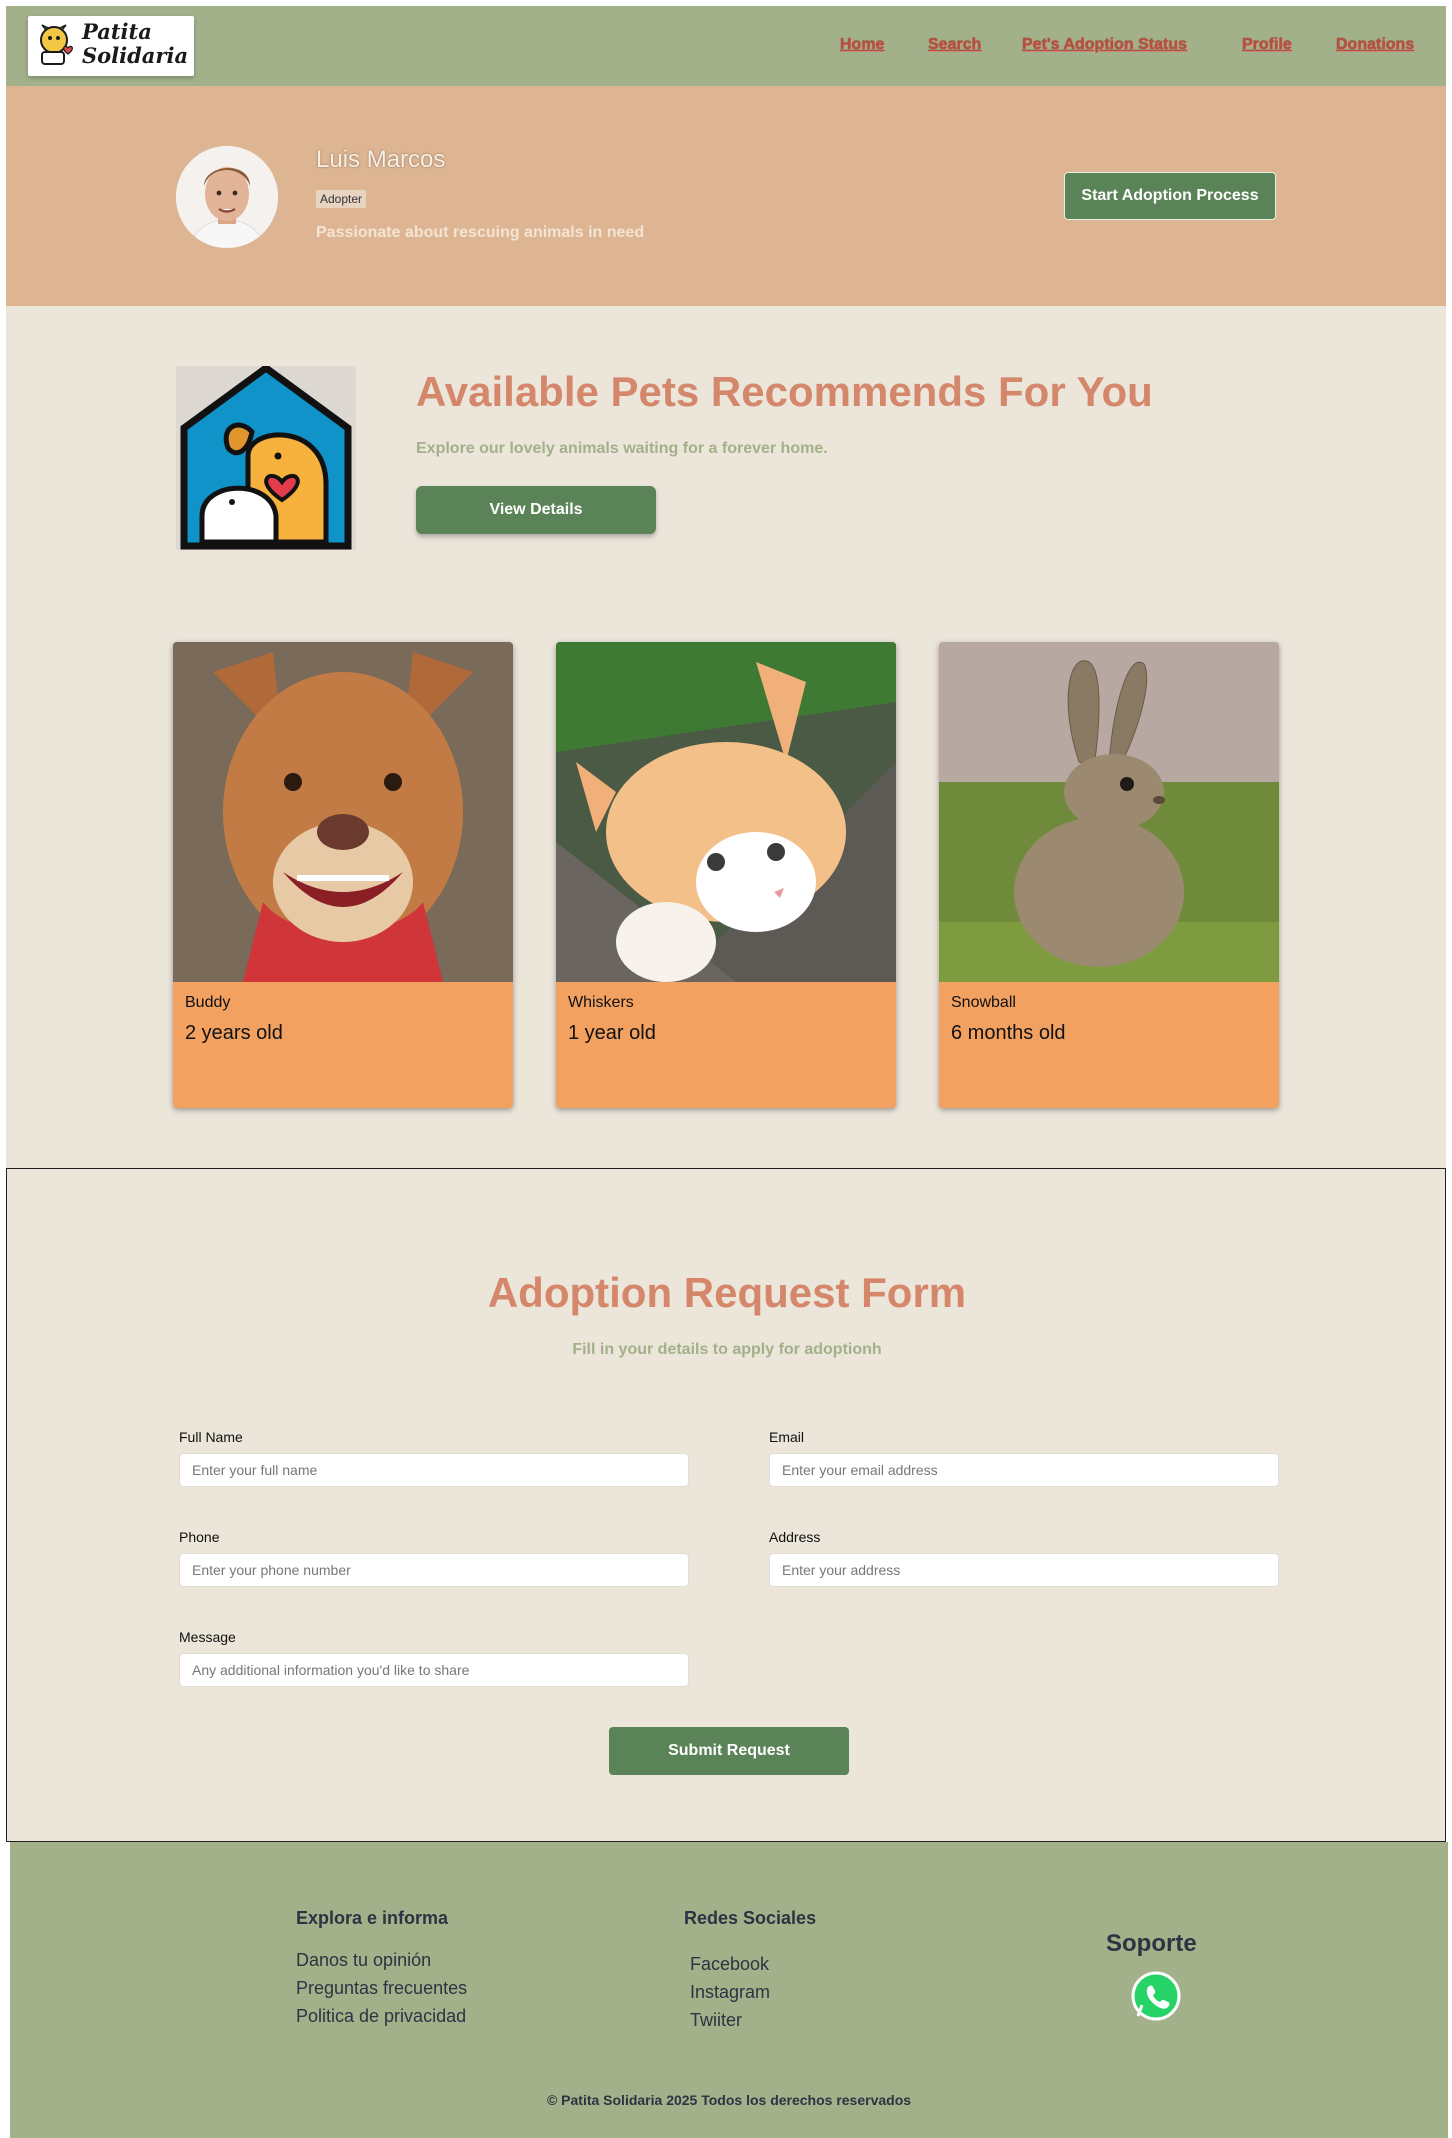 This screenshot has width=1452, height=2138. Describe the element at coordinates (862, 45) in the screenshot. I see `nav-link-home: Home` at that location.